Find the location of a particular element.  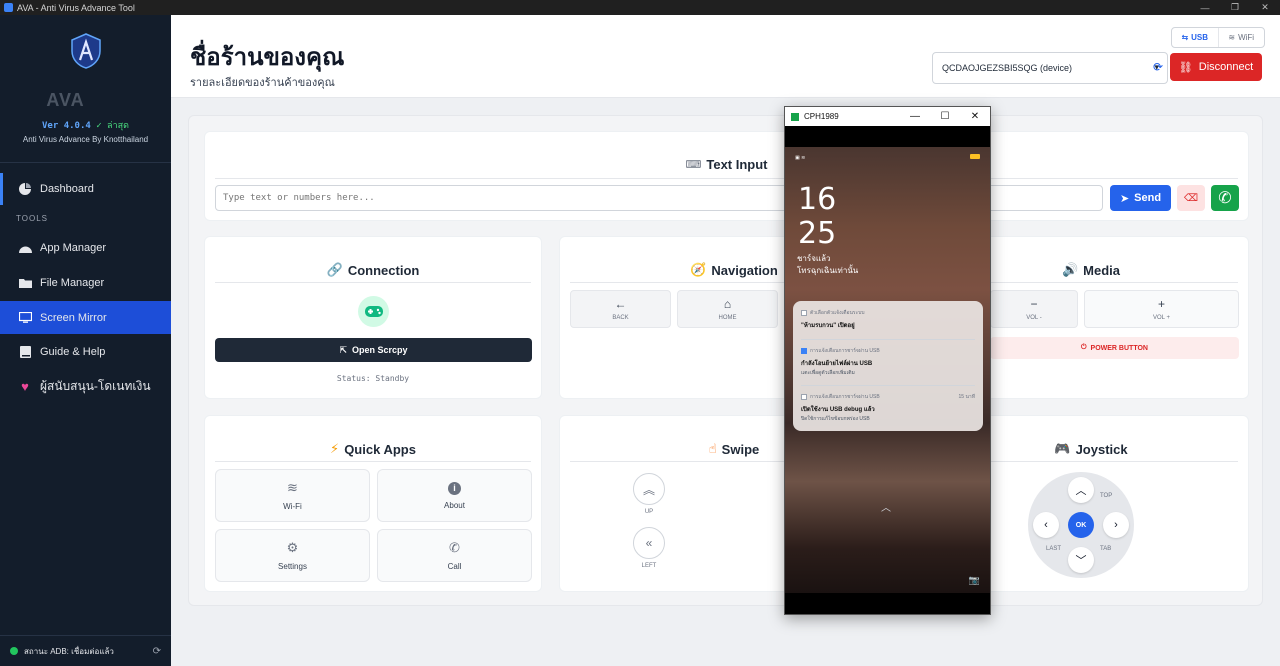

card-divider is located at coordinates (373, 282).